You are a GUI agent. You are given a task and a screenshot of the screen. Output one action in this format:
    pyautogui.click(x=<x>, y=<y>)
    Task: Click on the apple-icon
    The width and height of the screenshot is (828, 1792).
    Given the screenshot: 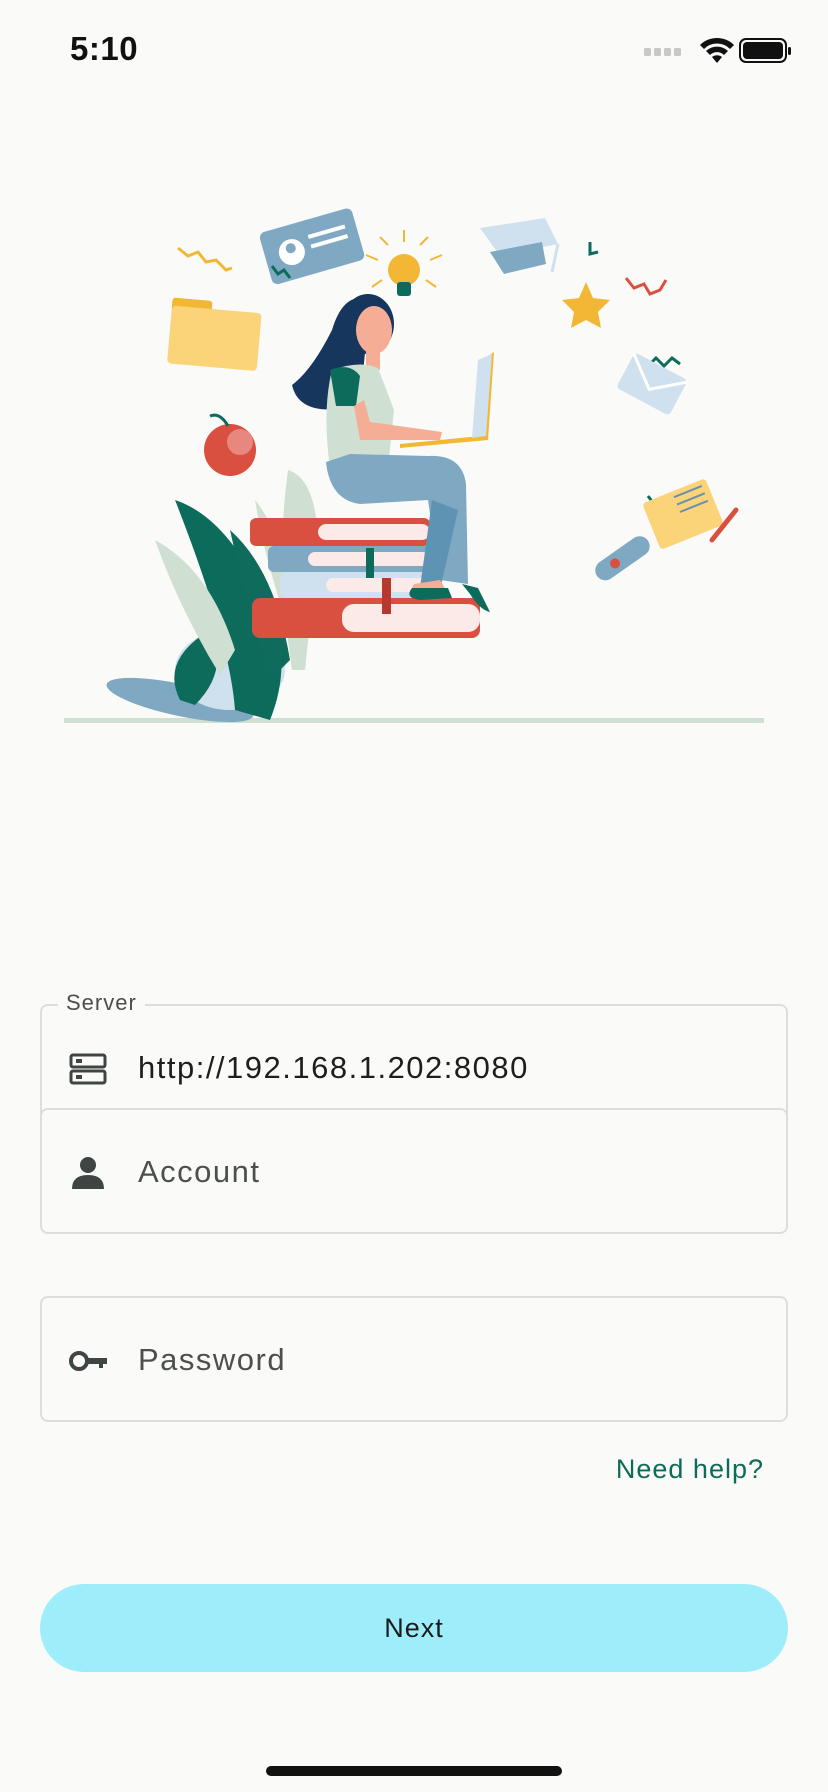 What is the action you would take?
    pyautogui.click(x=230, y=444)
    